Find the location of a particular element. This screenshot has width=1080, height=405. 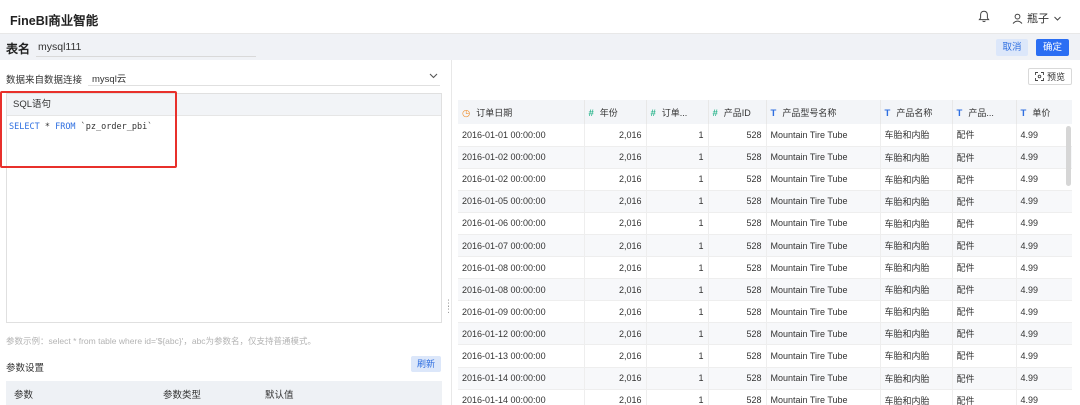

table-cell: 2016-01-07 00:00:00 is located at coordinates (521, 246).